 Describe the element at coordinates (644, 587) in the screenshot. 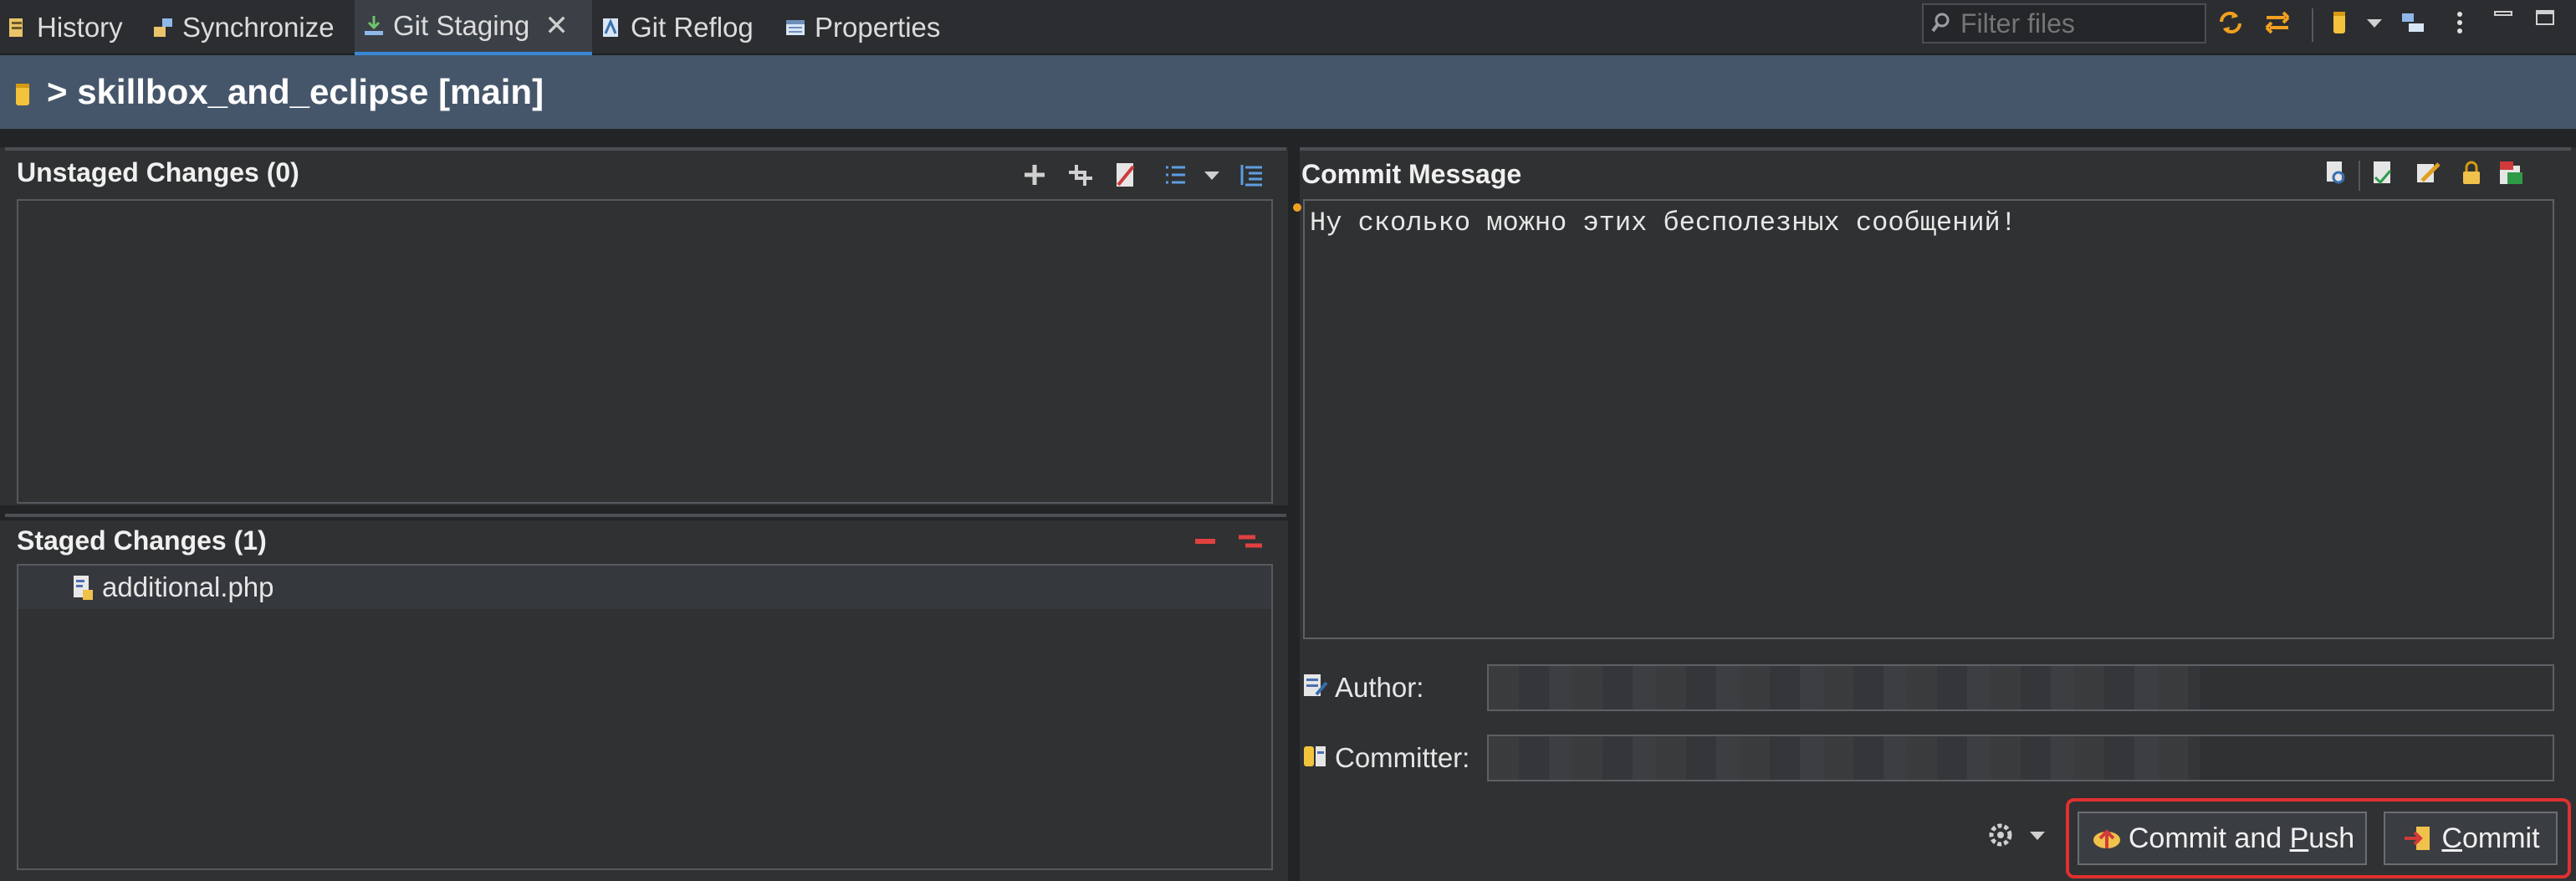

I see `list-item: additional.php` at that location.